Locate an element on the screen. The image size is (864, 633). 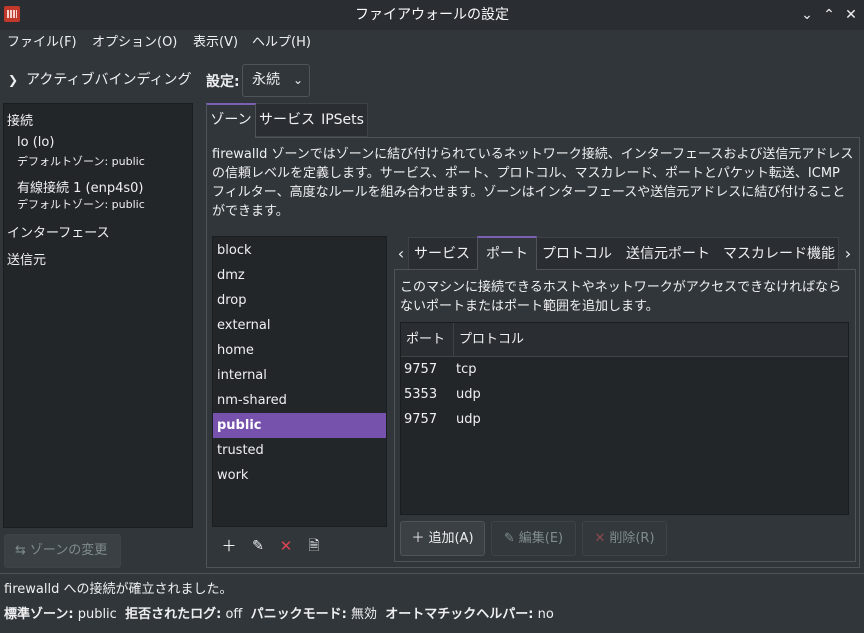
settings-label: 設定: is located at coordinates (223, 82).